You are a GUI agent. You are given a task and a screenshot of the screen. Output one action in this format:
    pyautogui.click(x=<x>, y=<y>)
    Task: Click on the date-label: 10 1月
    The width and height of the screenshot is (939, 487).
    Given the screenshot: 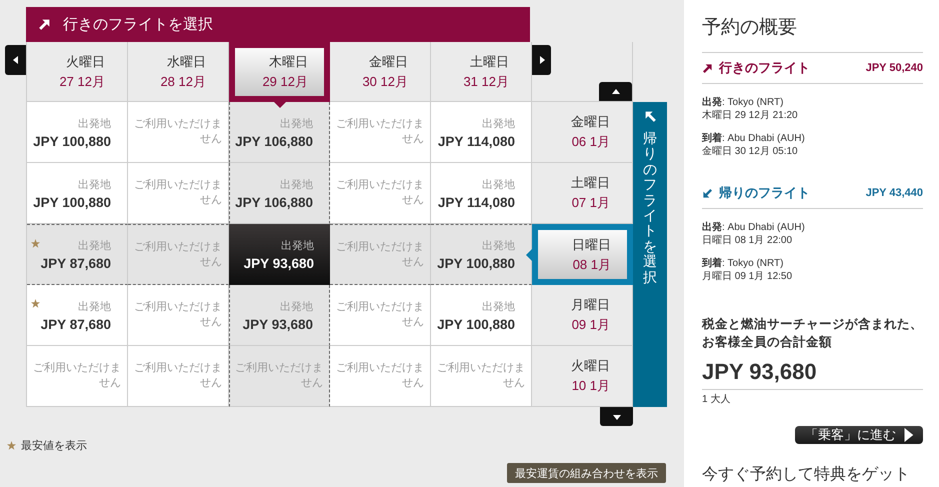 What is the action you would take?
    pyautogui.click(x=591, y=386)
    